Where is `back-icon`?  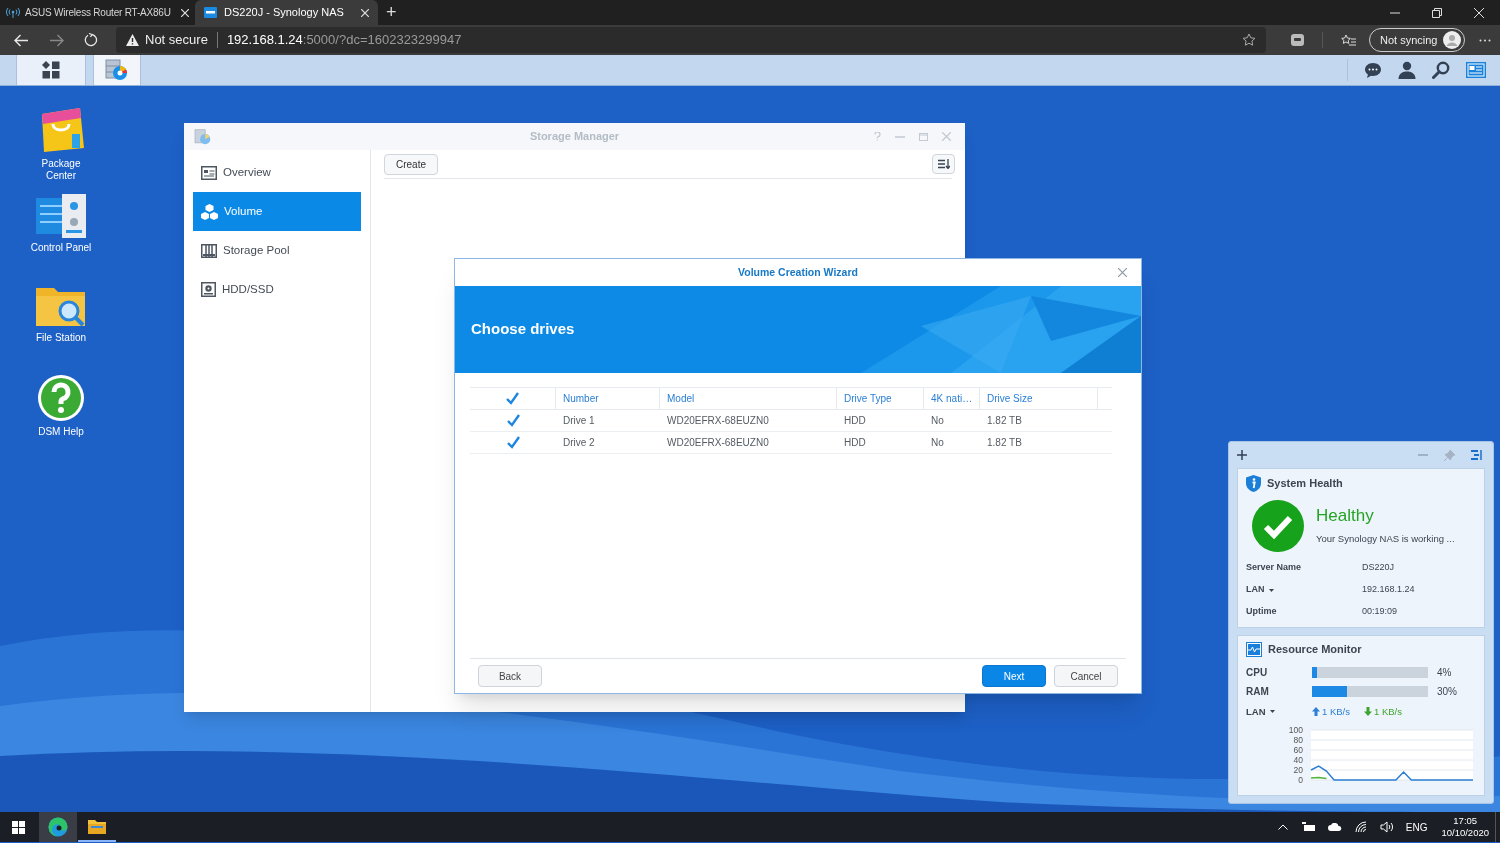
back-icon is located at coordinates (21, 40).